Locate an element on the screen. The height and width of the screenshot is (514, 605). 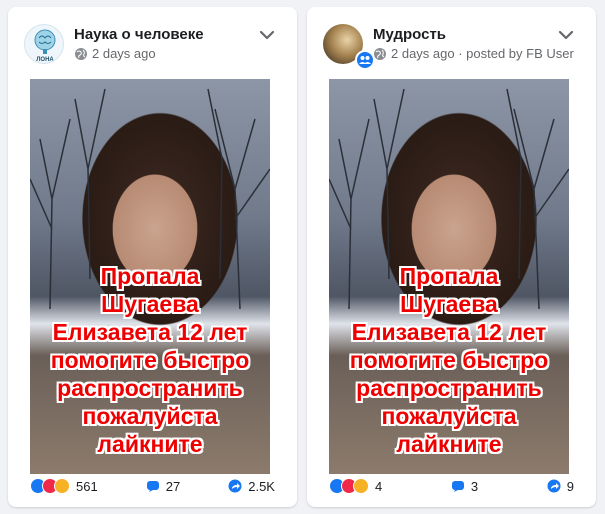
comments-count: 27 is located at coordinates (173, 486).